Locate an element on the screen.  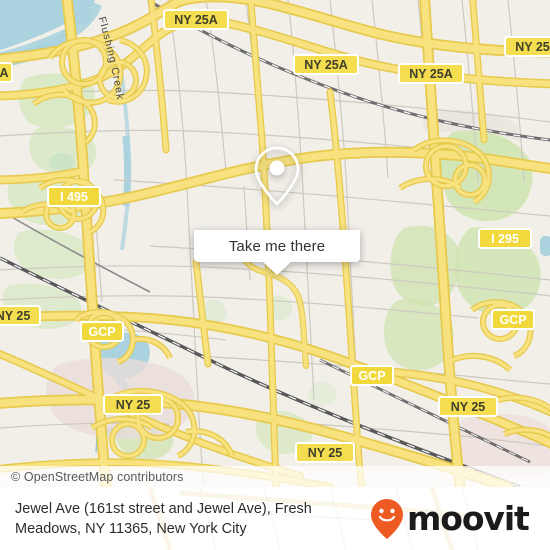
shield-gcp-3: GCP is located at coordinates (372, 375).